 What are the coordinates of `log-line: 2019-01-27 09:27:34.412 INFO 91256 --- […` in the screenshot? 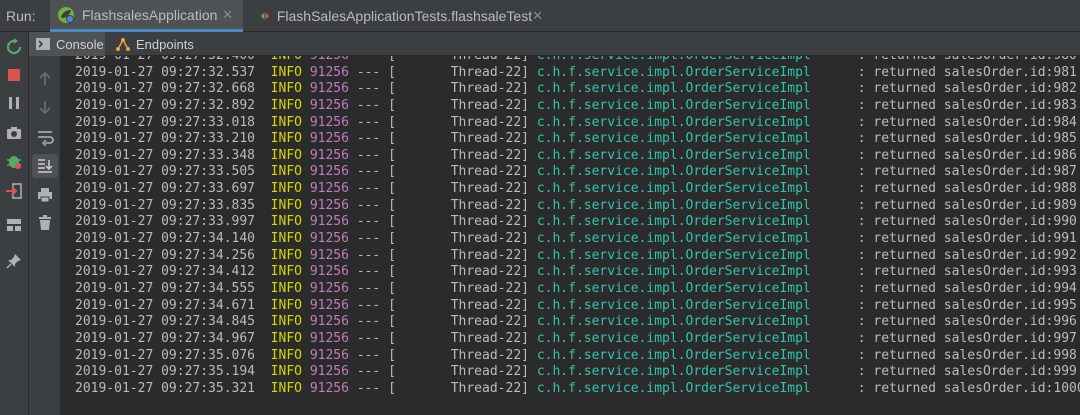 It's located at (577, 272).